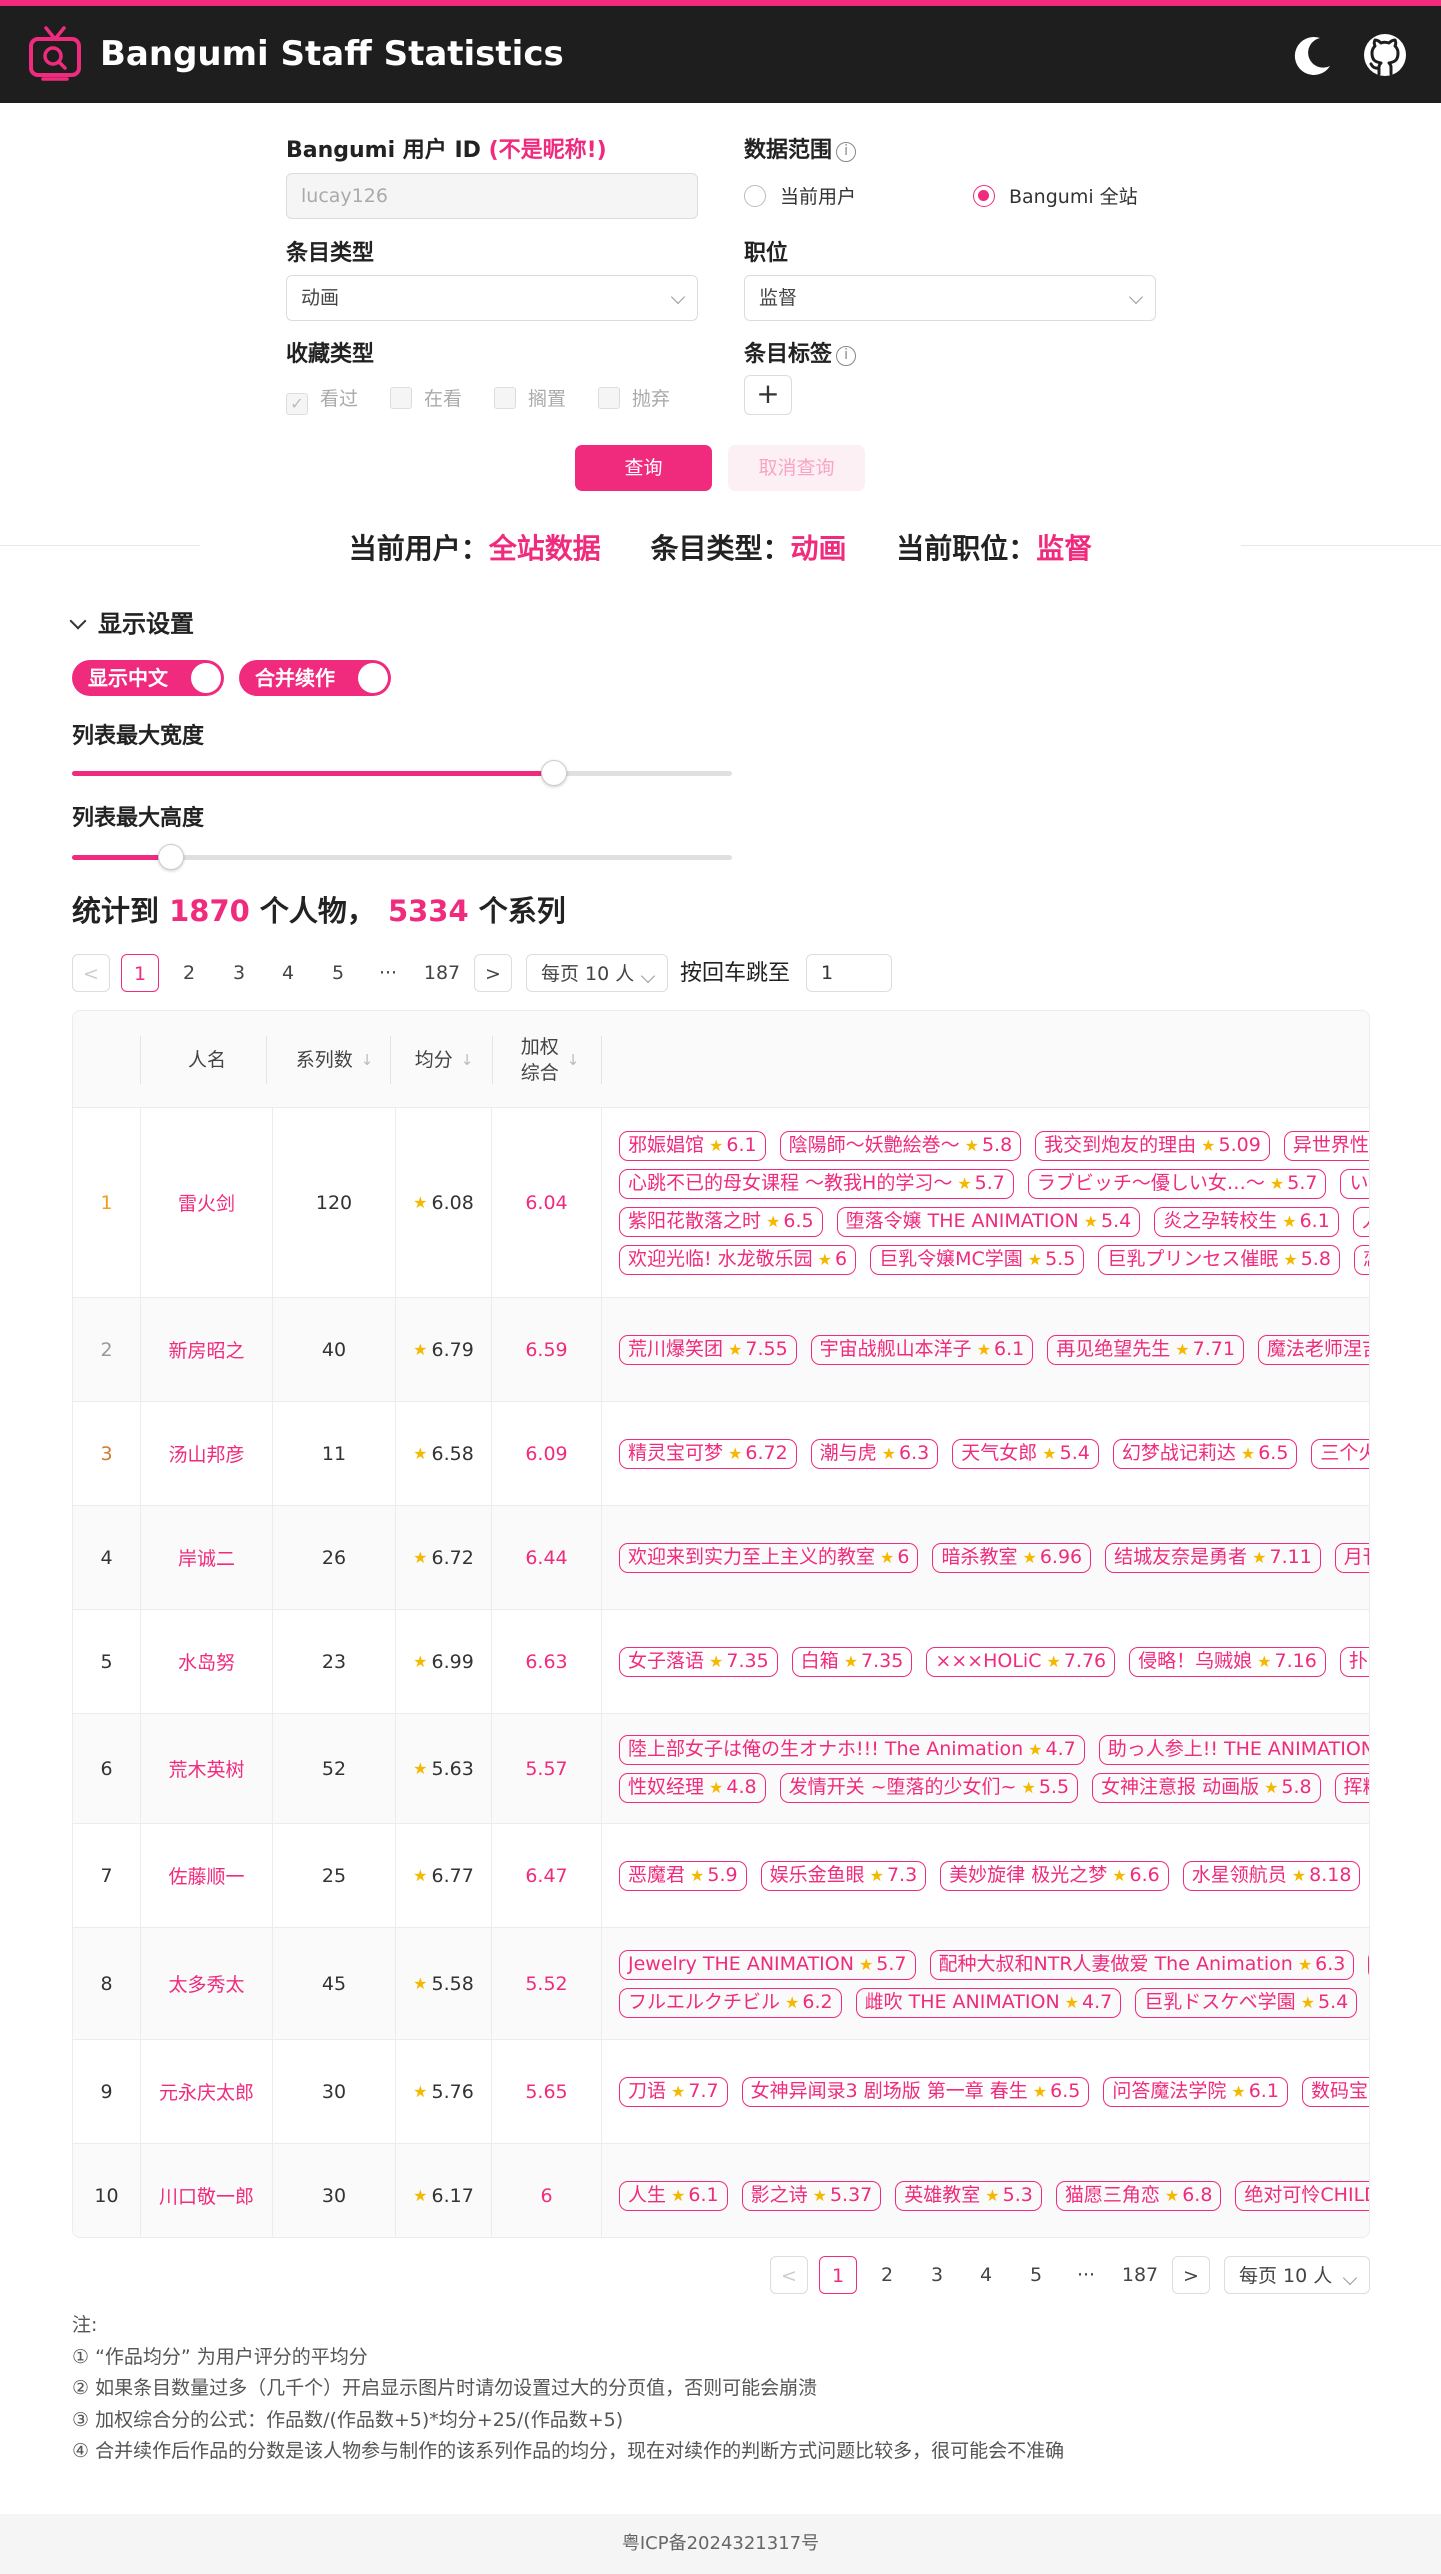 The height and width of the screenshot is (2574, 1441). Describe the element at coordinates (1021, 1661) in the screenshot. I see `work-tag: ×××HOLiC ★ 7.76` at that location.